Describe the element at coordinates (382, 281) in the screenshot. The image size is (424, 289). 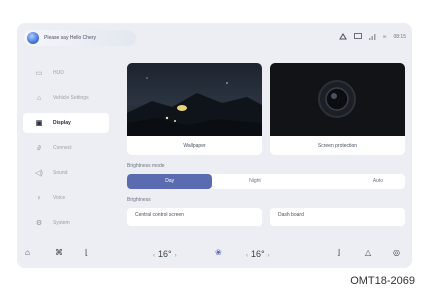
I see `figure-code: OMT18-2069` at that location.